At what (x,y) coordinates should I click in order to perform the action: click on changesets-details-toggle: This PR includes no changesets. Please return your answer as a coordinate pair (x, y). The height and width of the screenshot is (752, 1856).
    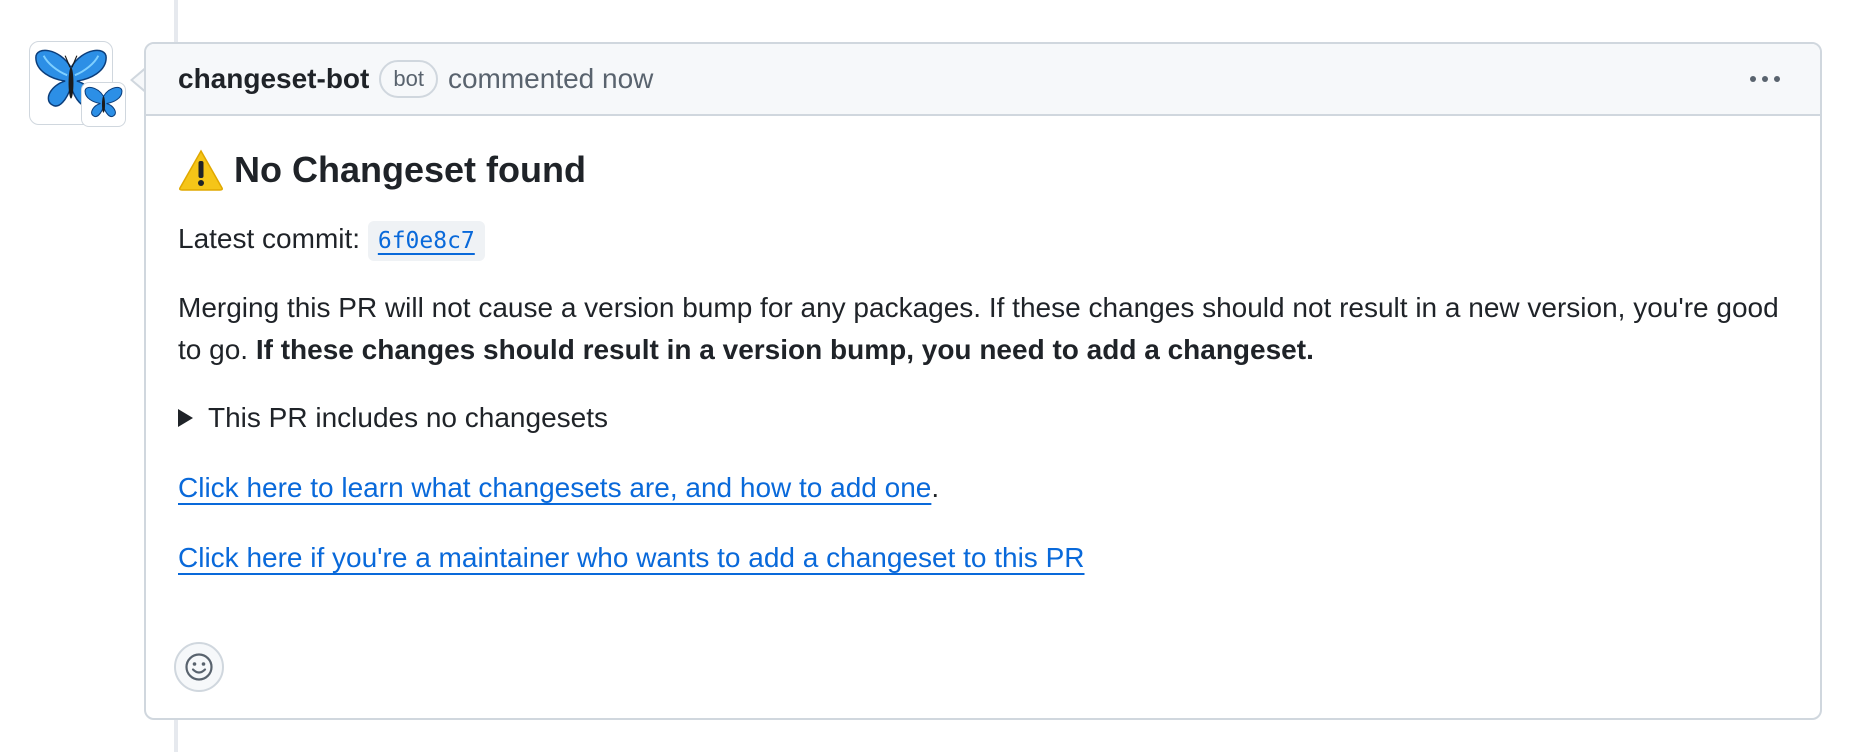
    Looking at the image, I should click on (983, 418).